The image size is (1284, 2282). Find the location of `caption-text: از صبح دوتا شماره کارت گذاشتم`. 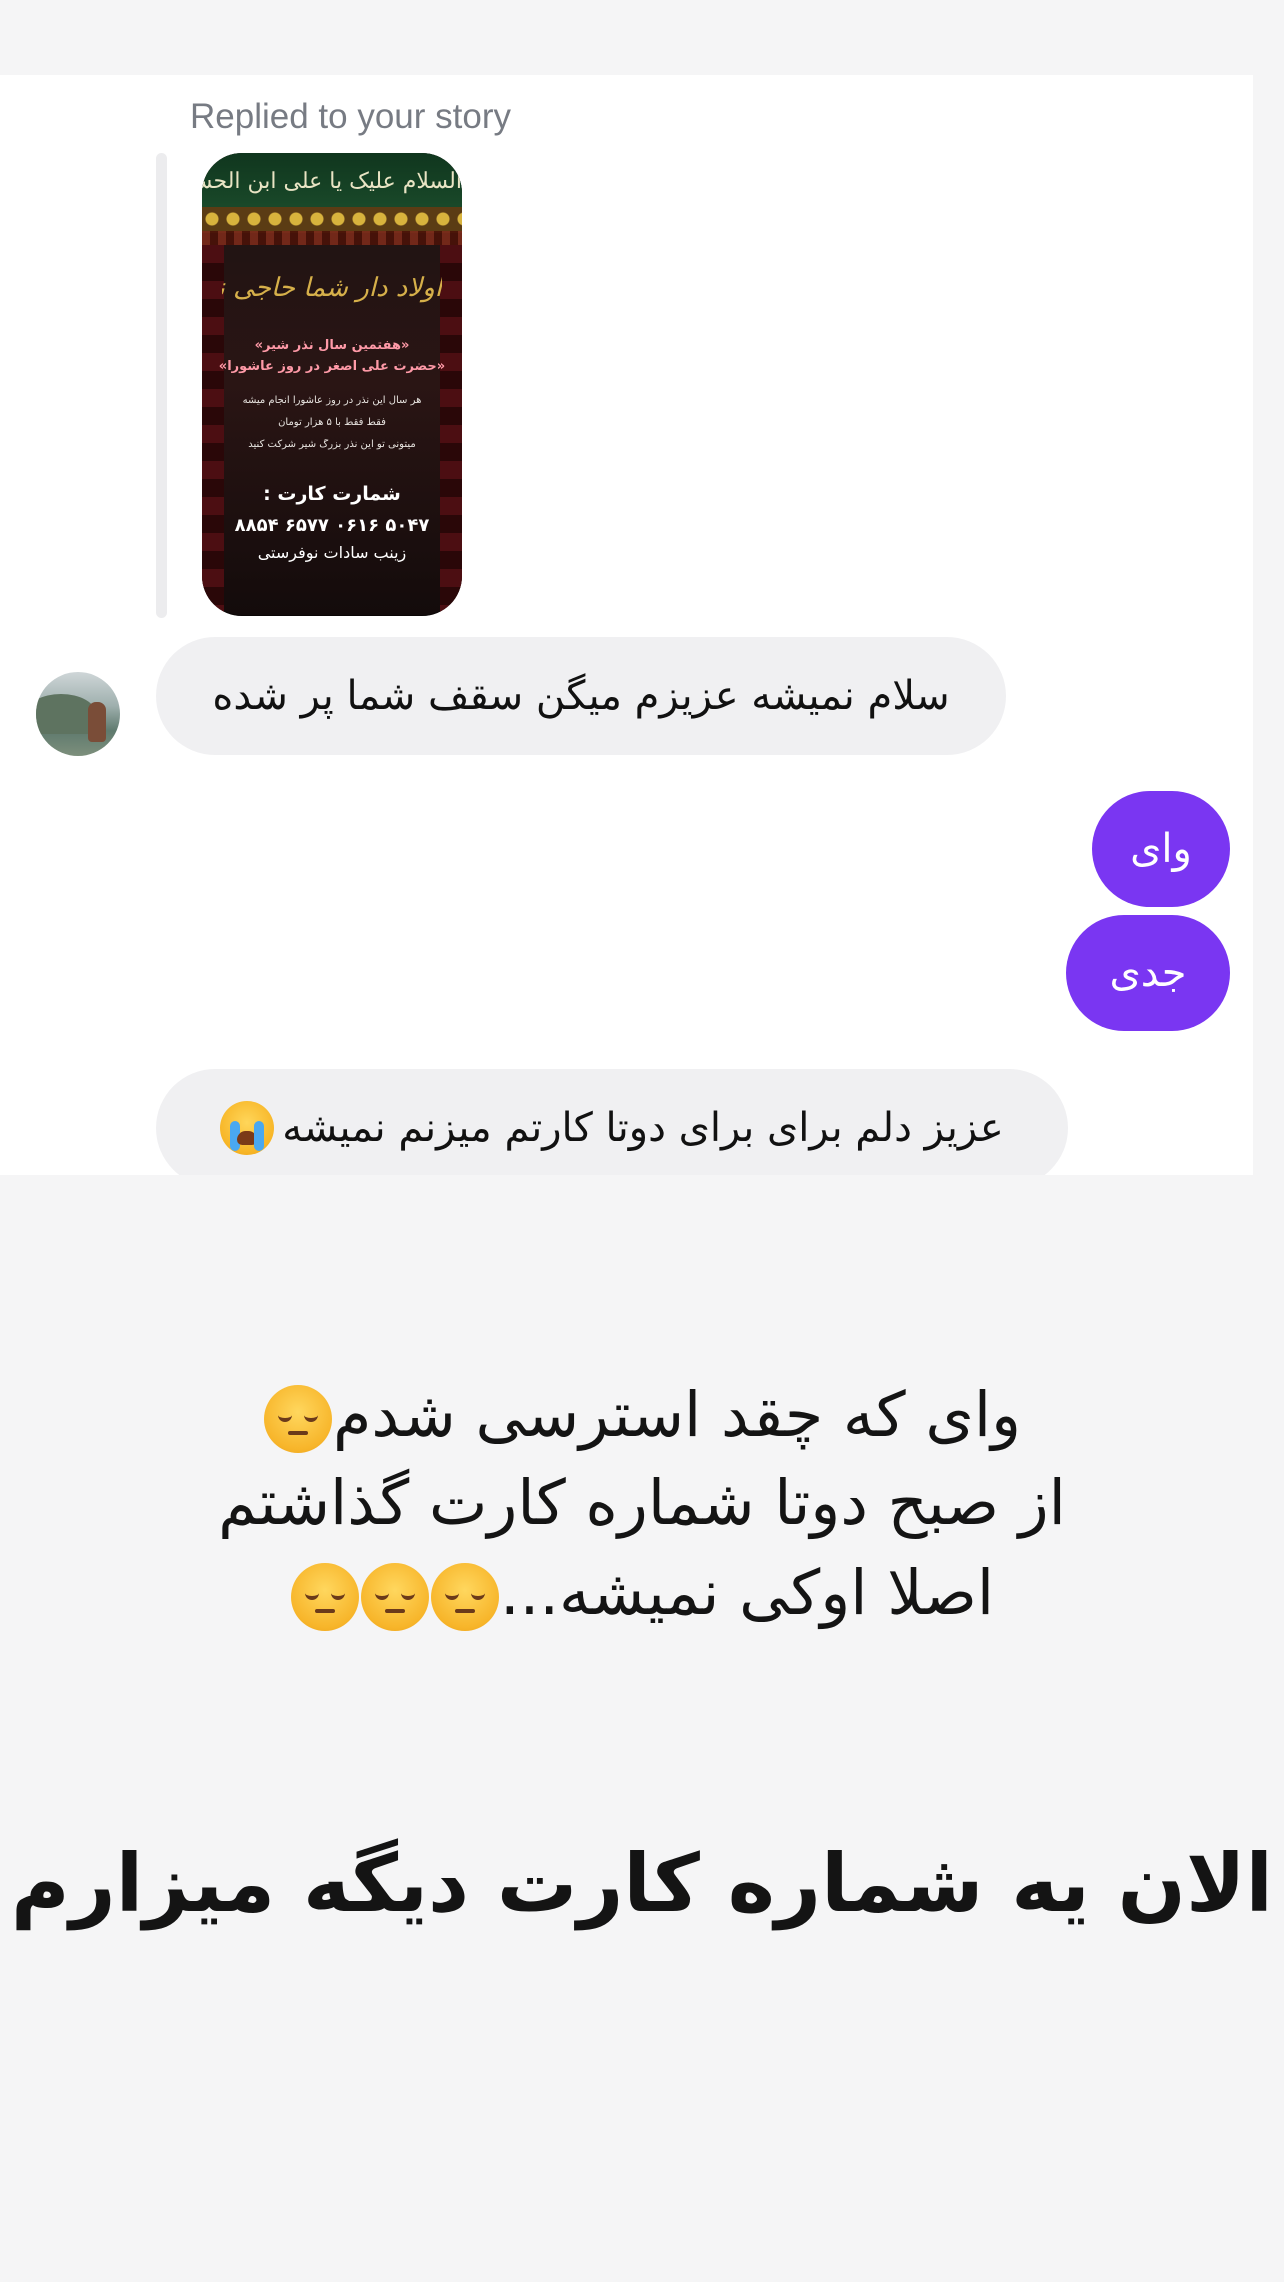

caption-text: از صبح دوتا شماره کارت گذاشتم is located at coordinates (642, 1502).